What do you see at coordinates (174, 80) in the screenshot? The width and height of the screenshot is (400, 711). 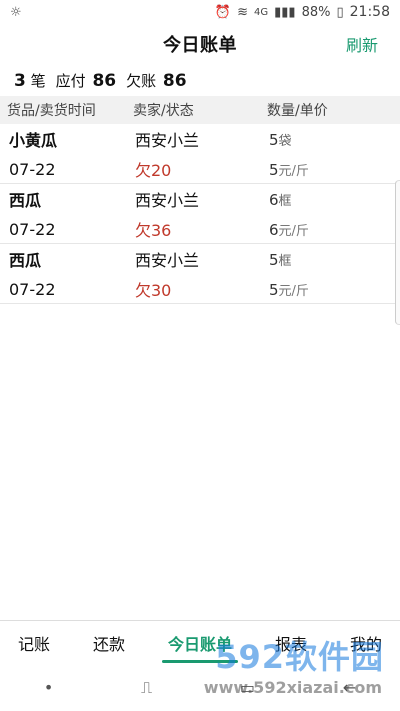 I see `debt-value: 86` at bounding box center [174, 80].